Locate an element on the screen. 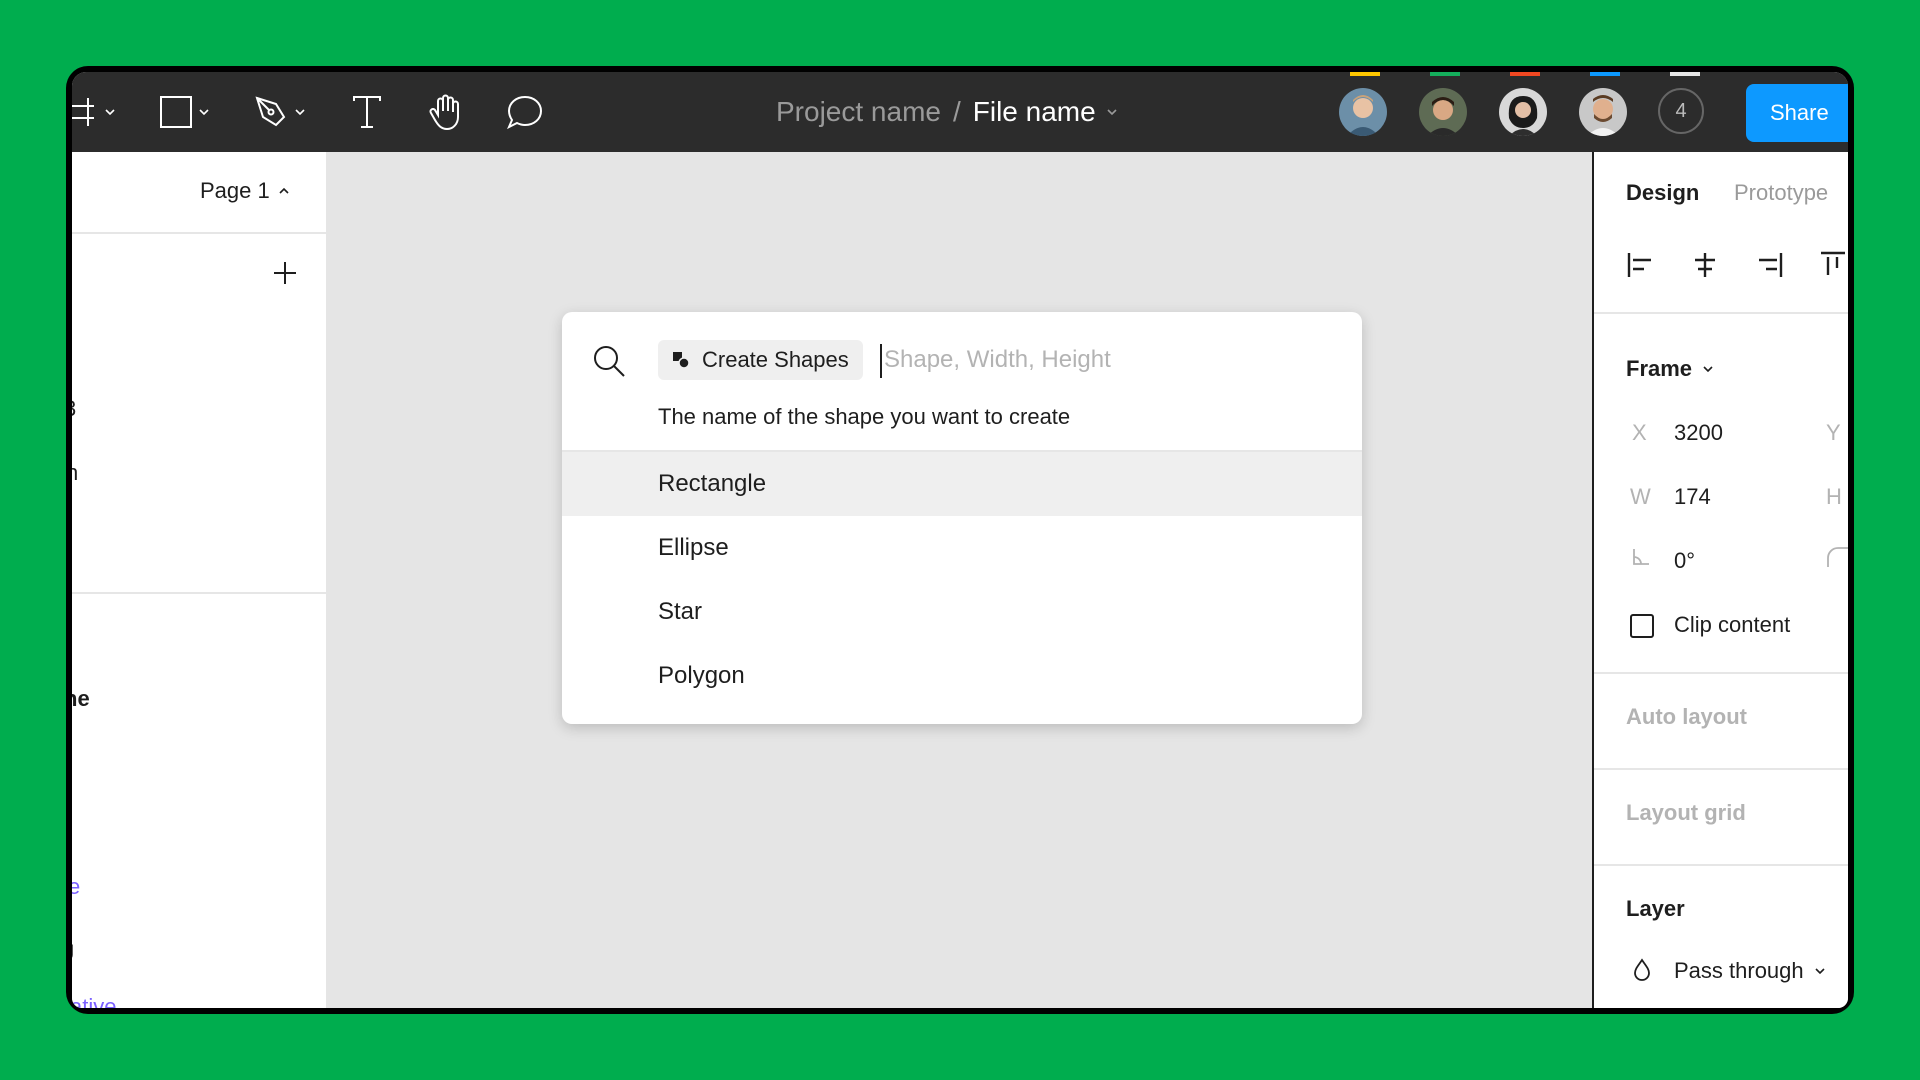  toolbar: Project name / File name 4 Share is located at coordinates (960, 112).